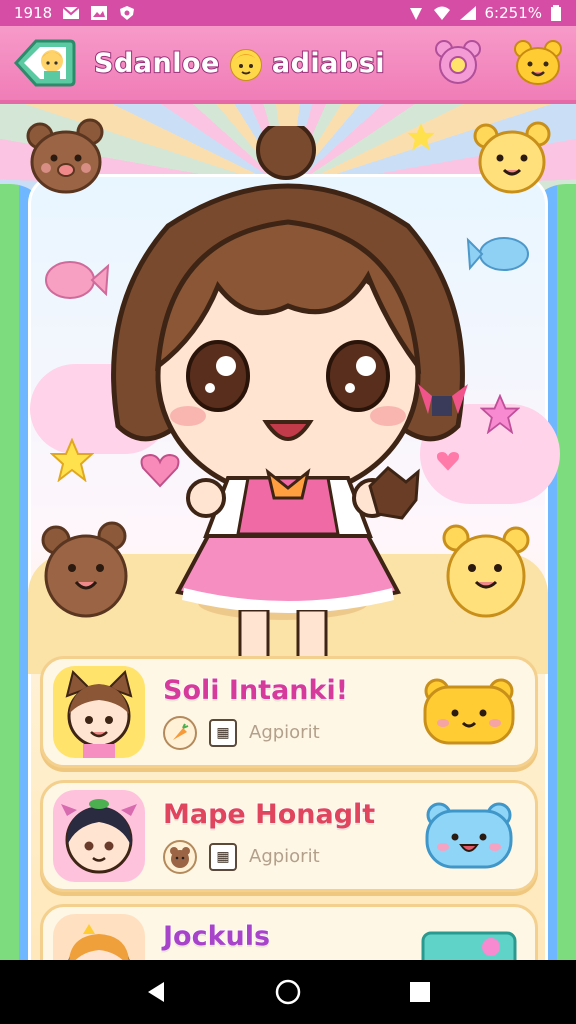  Describe the element at coordinates (289, 712) in the screenshot. I see `list-item: Soli Intanki! ▦ Agpiorit` at that location.